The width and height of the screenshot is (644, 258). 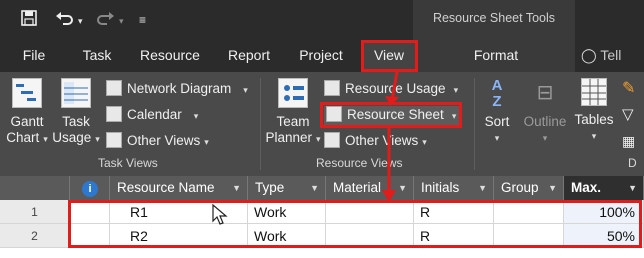 I want to click on header-material: Material ▼, so click(x=370, y=188).